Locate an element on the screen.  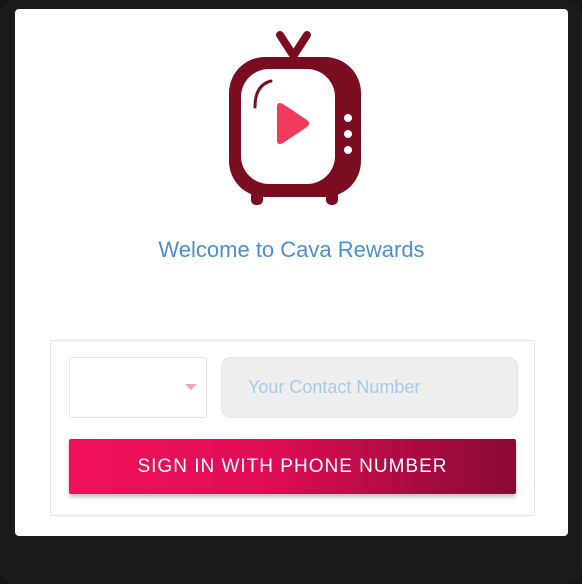
welcome-title: Welcome to Cava Rewards is located at coordinates (291, 249).